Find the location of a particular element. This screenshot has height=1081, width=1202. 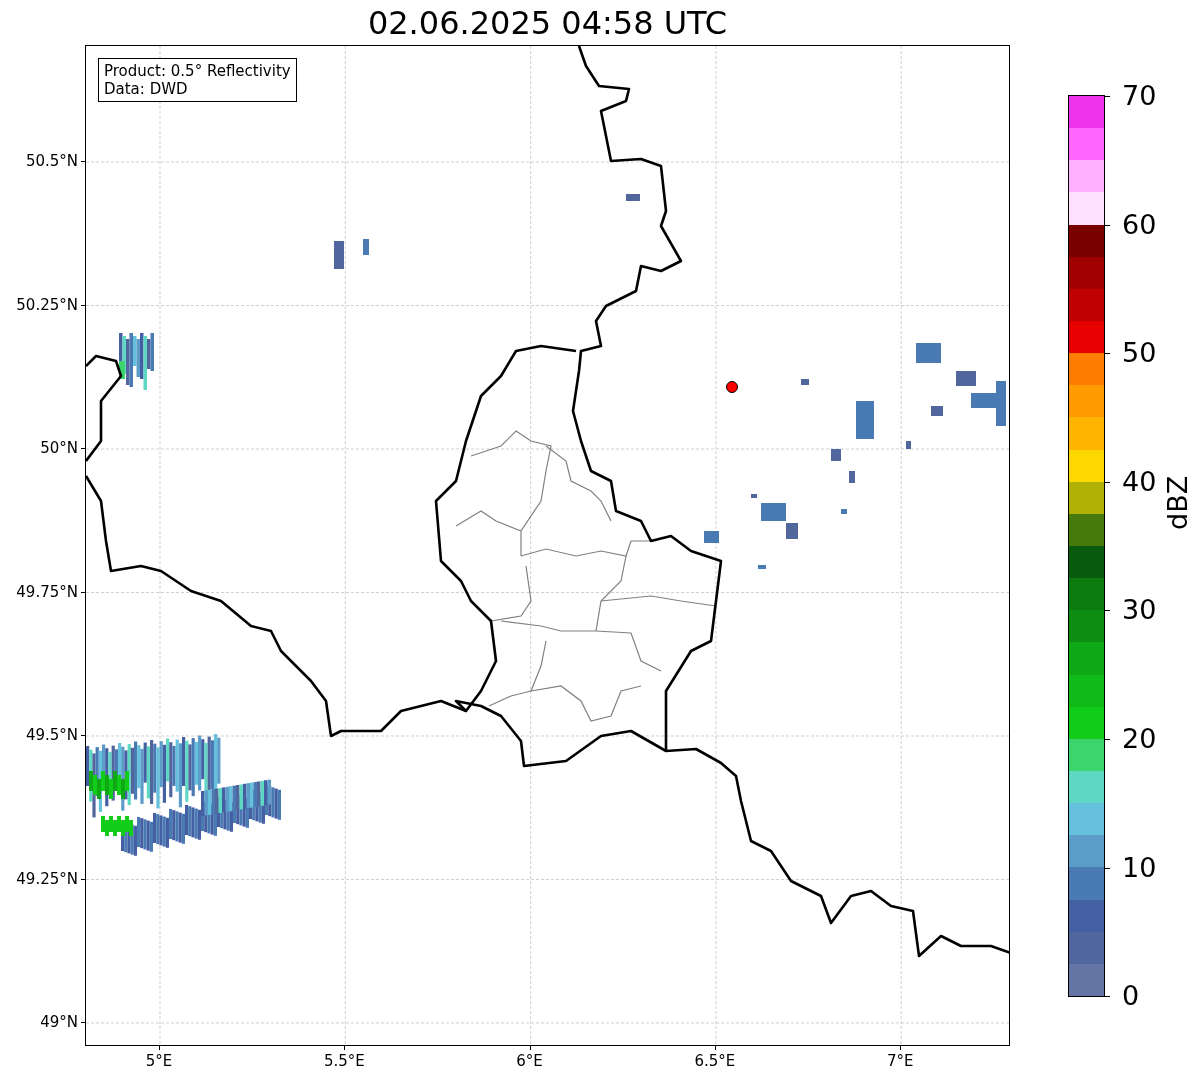

colorbar-tick-label: 30 is located at coordinates (1139, 610).